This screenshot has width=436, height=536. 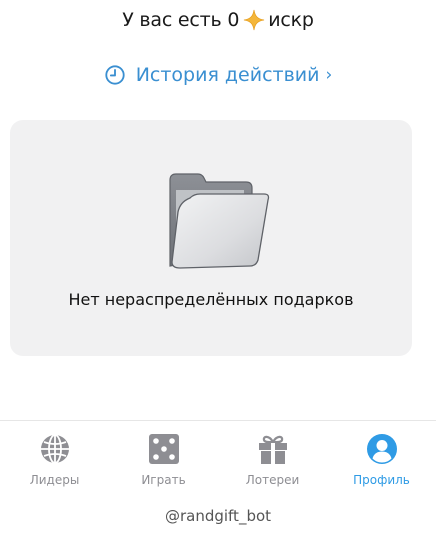 I want to click on clock-icon, so click(x=115, y=75).